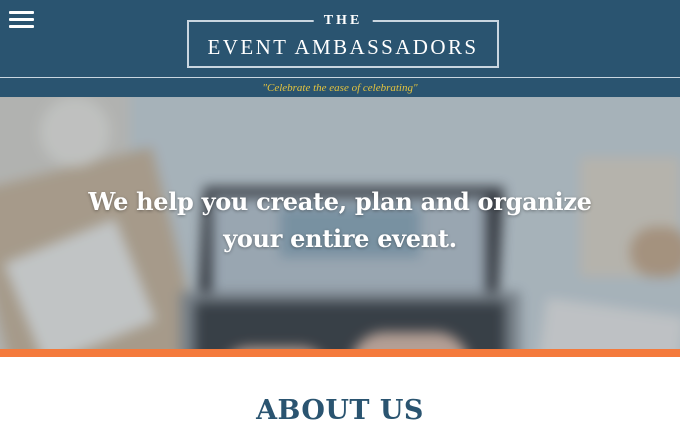 This screenshot has height=441, width=680. Describe the element at coordinates (340, 353) in the screenshot. I see `accent-bar` at that location.